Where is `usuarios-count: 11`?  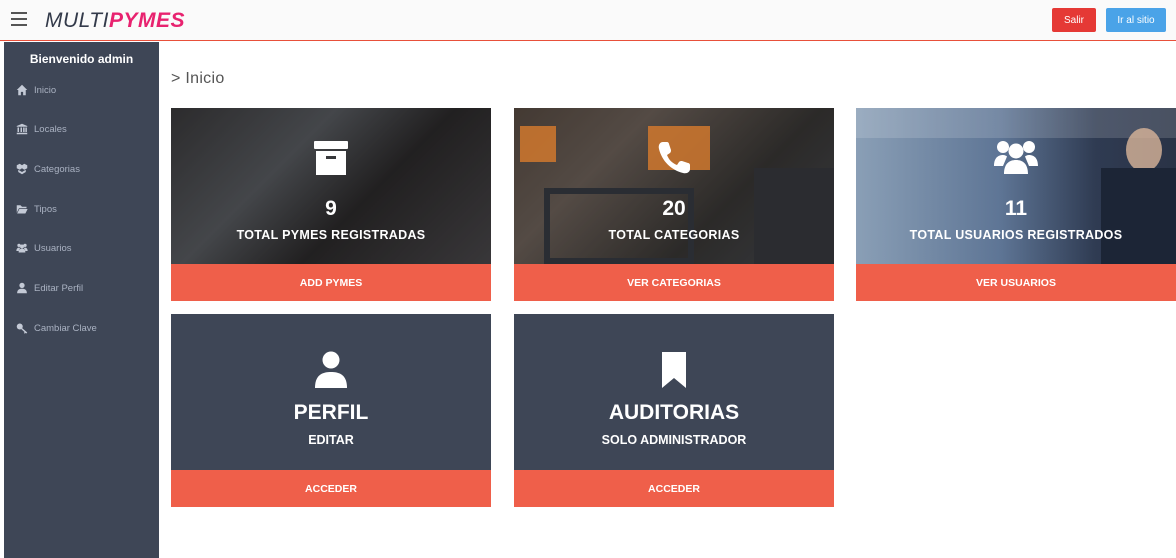
usuarios-count: 11 is located at coordinates (1016, 208).